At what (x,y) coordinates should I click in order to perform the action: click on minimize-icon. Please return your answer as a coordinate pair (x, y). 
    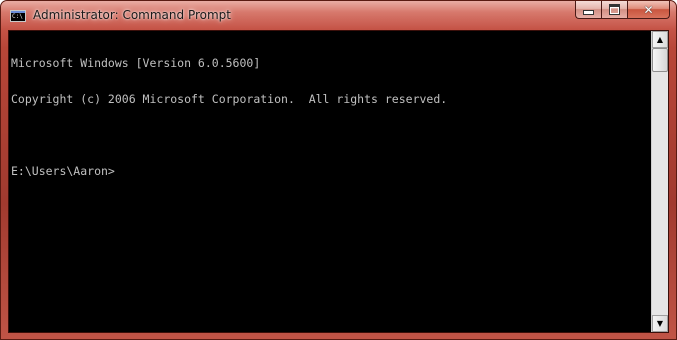
    Looking at the image, I should click on (588, 12).